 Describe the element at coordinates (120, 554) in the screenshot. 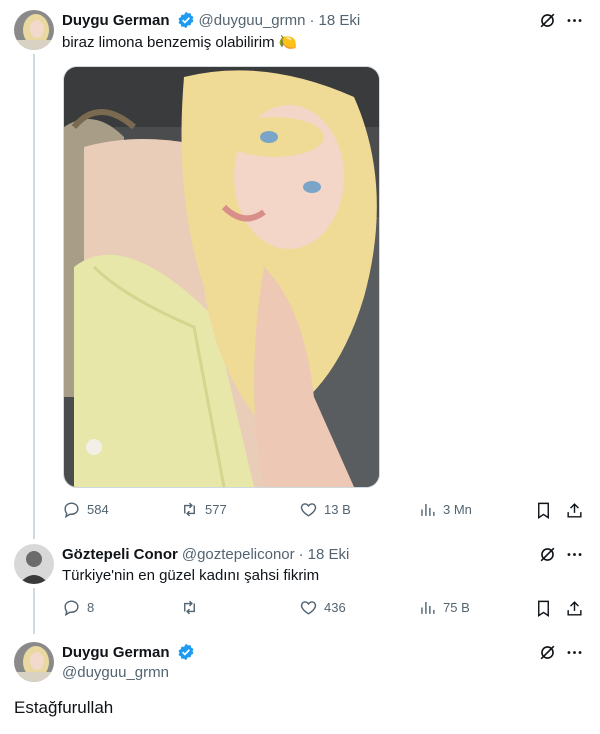

I see `author-name: Göztepeli Conor` at that location.